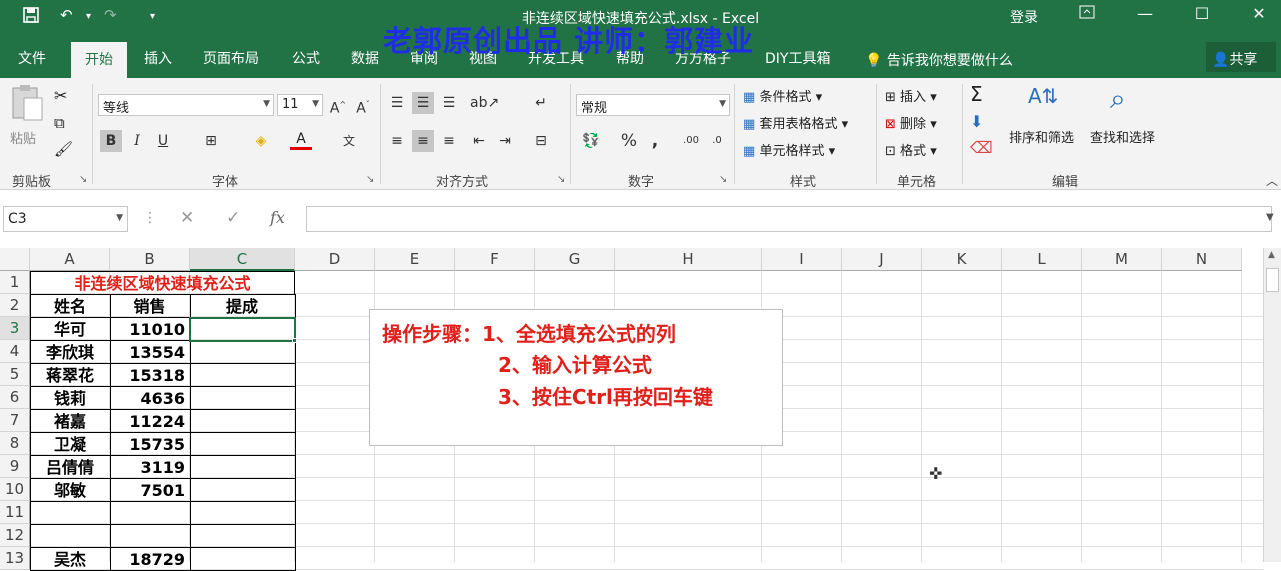  I want to click on header-name: 姓名, so click(70, 306).